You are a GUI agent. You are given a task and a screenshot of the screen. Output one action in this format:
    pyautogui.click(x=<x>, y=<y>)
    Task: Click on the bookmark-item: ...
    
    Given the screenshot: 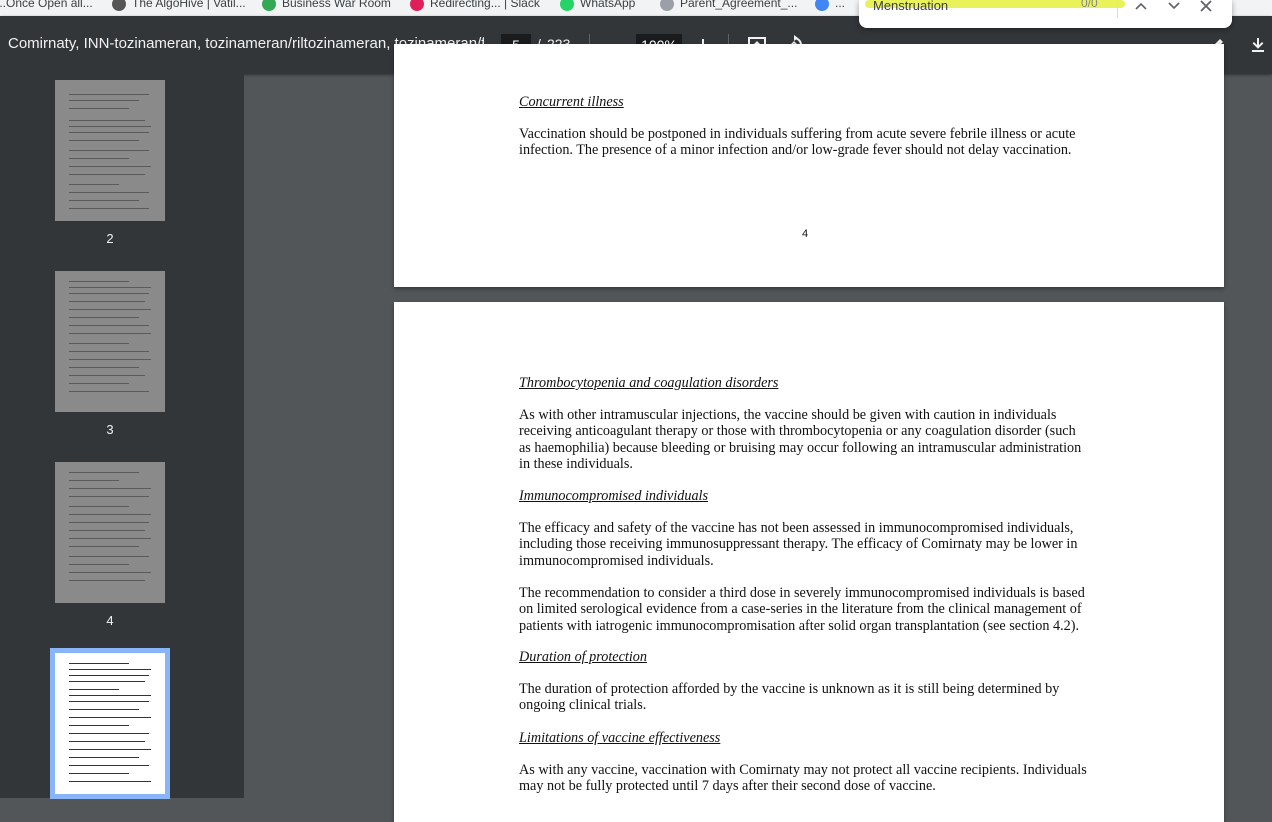 What is the action you would take?
    pyautogui.click(x=830, y=5)
    